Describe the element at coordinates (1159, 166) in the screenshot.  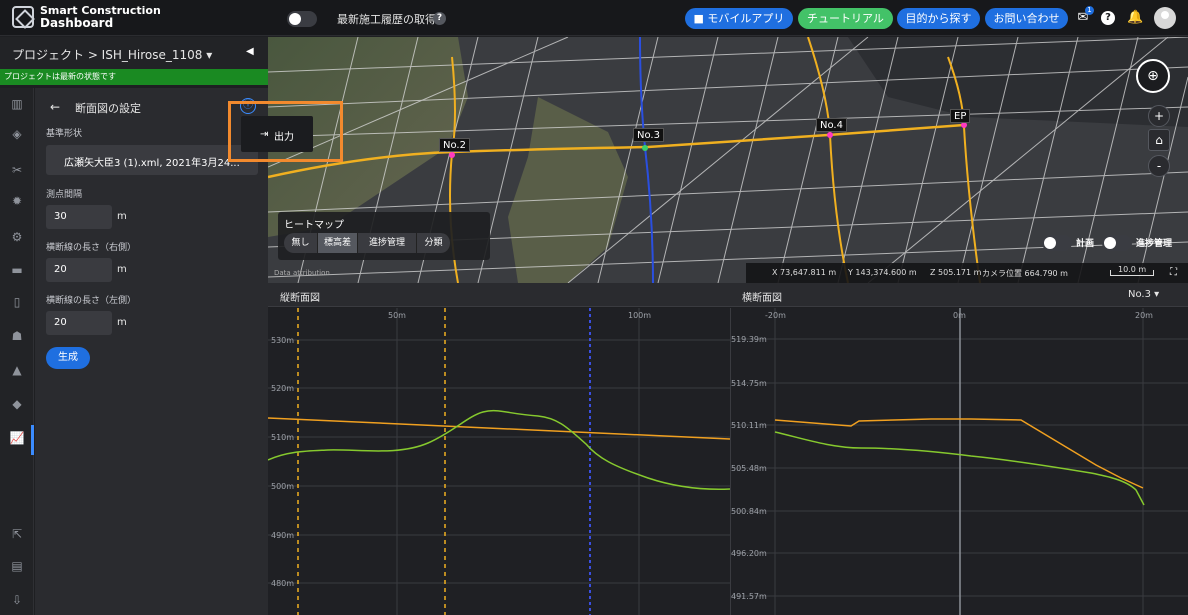
I see `zoom-out-button: -` at that location.